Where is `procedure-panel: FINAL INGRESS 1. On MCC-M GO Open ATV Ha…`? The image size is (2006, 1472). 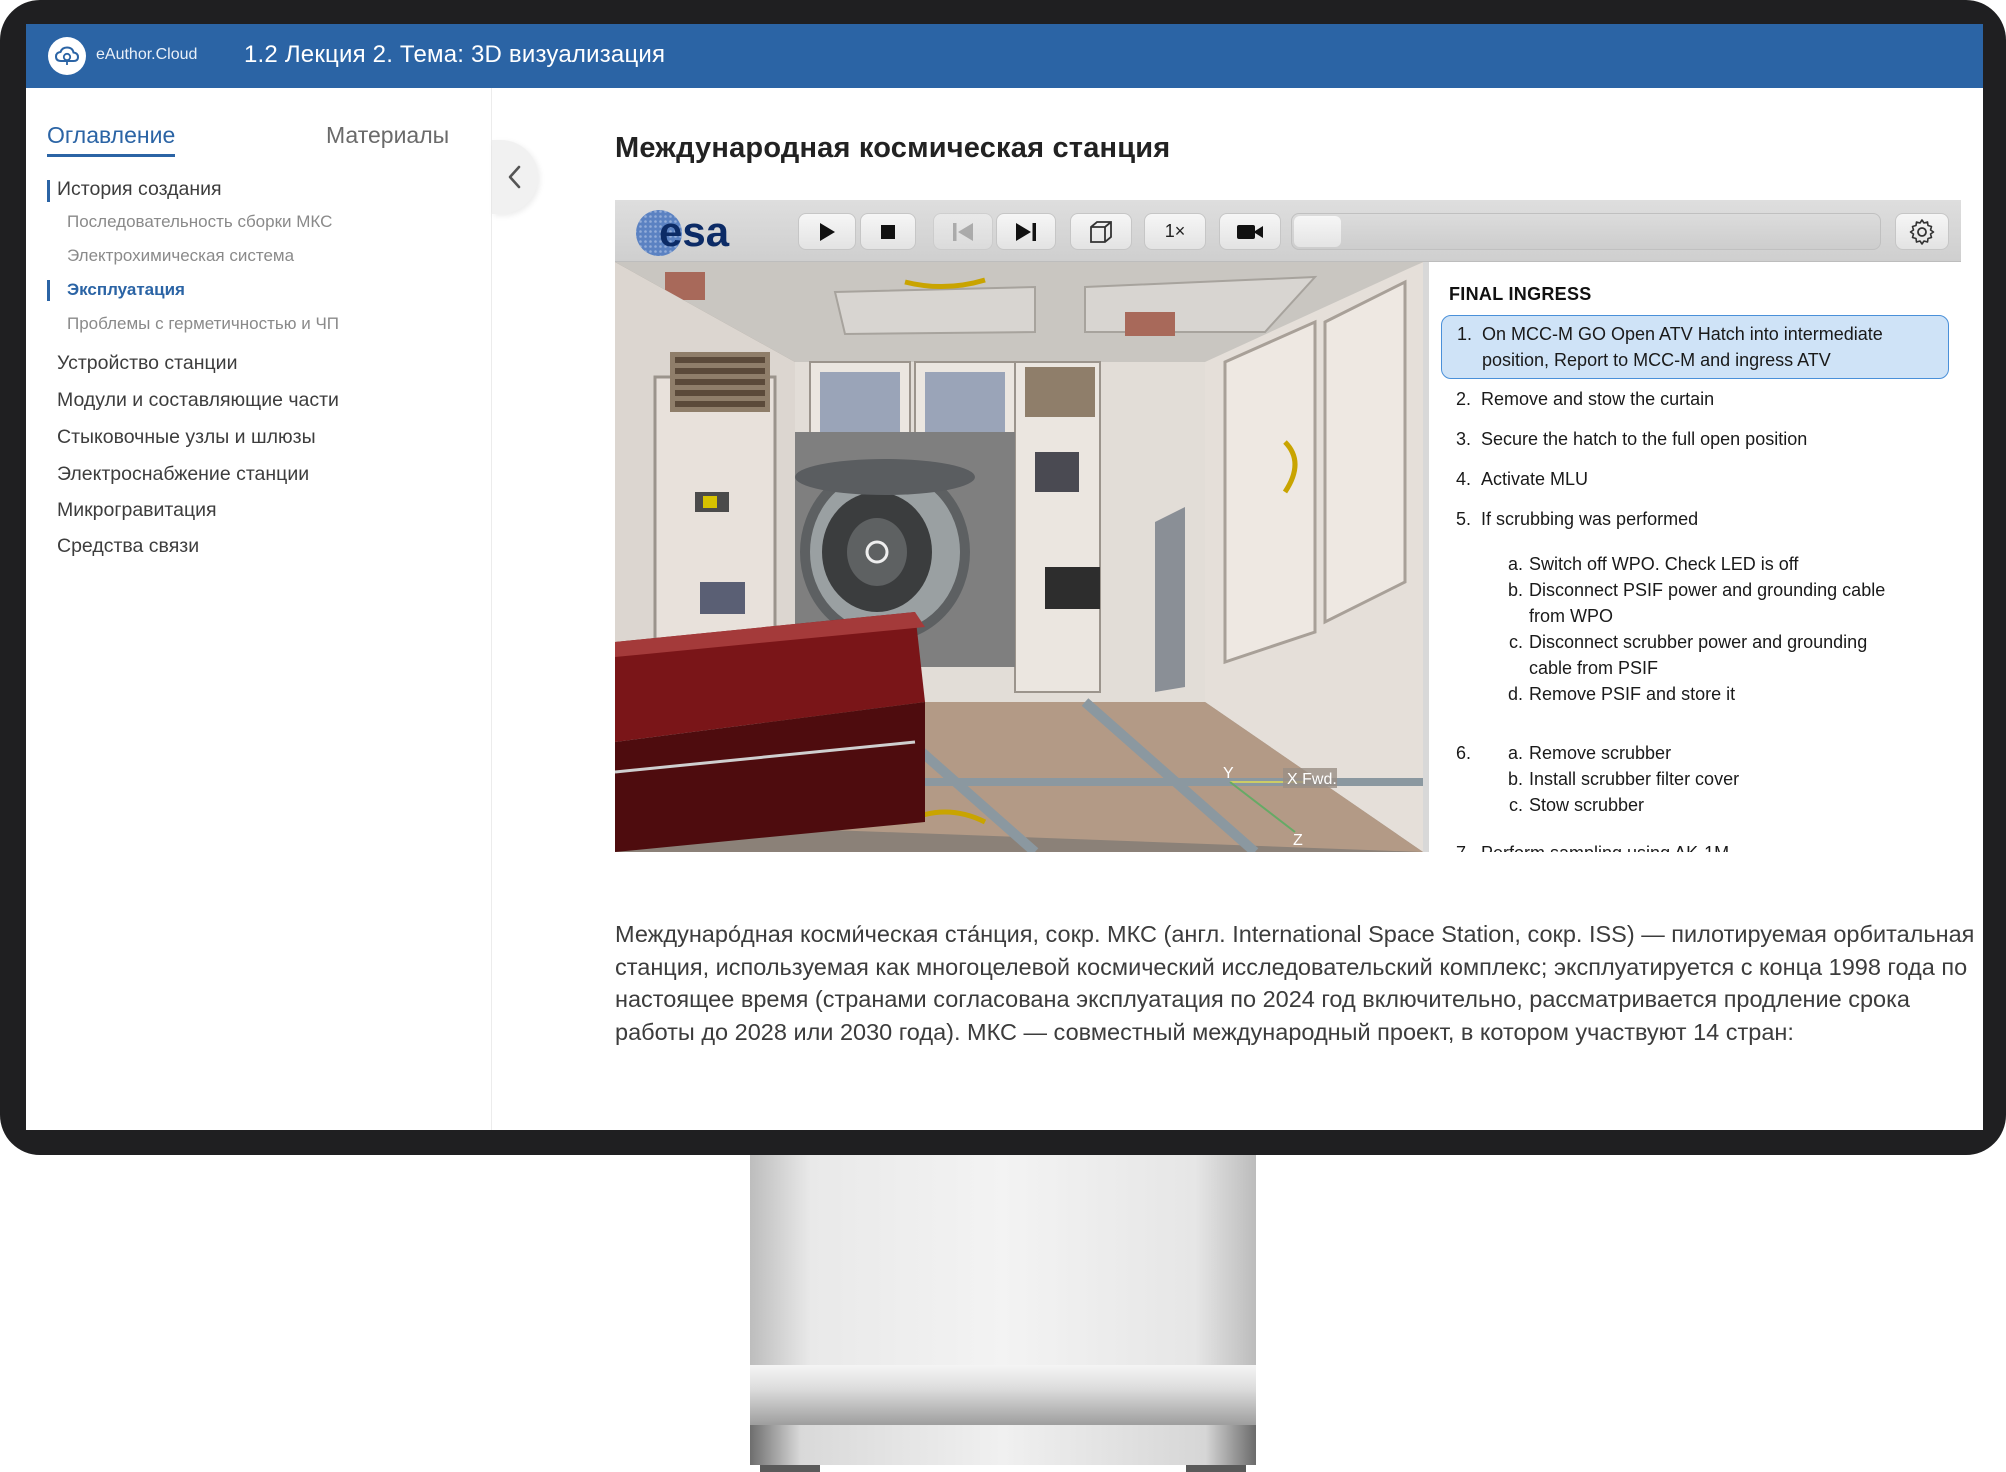 procedure-panel: FINAL INGRESS 1. On MCC-M GO Open ATV Ha… is located at coordinates (1692, 557).